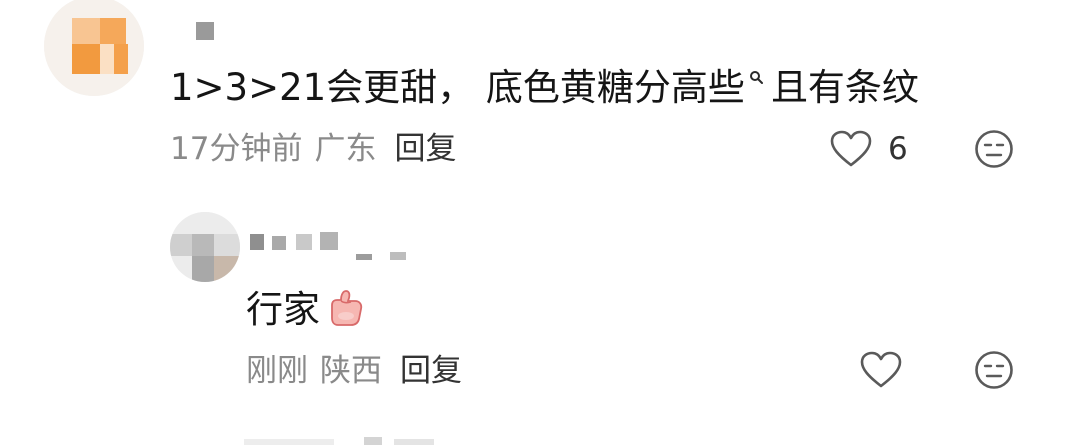 The height and width of the screenshot is (447, 1079). What do you see at coordinates (344, 308) in the screenshot?
I see `thumbs-up-emoji-icon` at bounding box center [344, 308].